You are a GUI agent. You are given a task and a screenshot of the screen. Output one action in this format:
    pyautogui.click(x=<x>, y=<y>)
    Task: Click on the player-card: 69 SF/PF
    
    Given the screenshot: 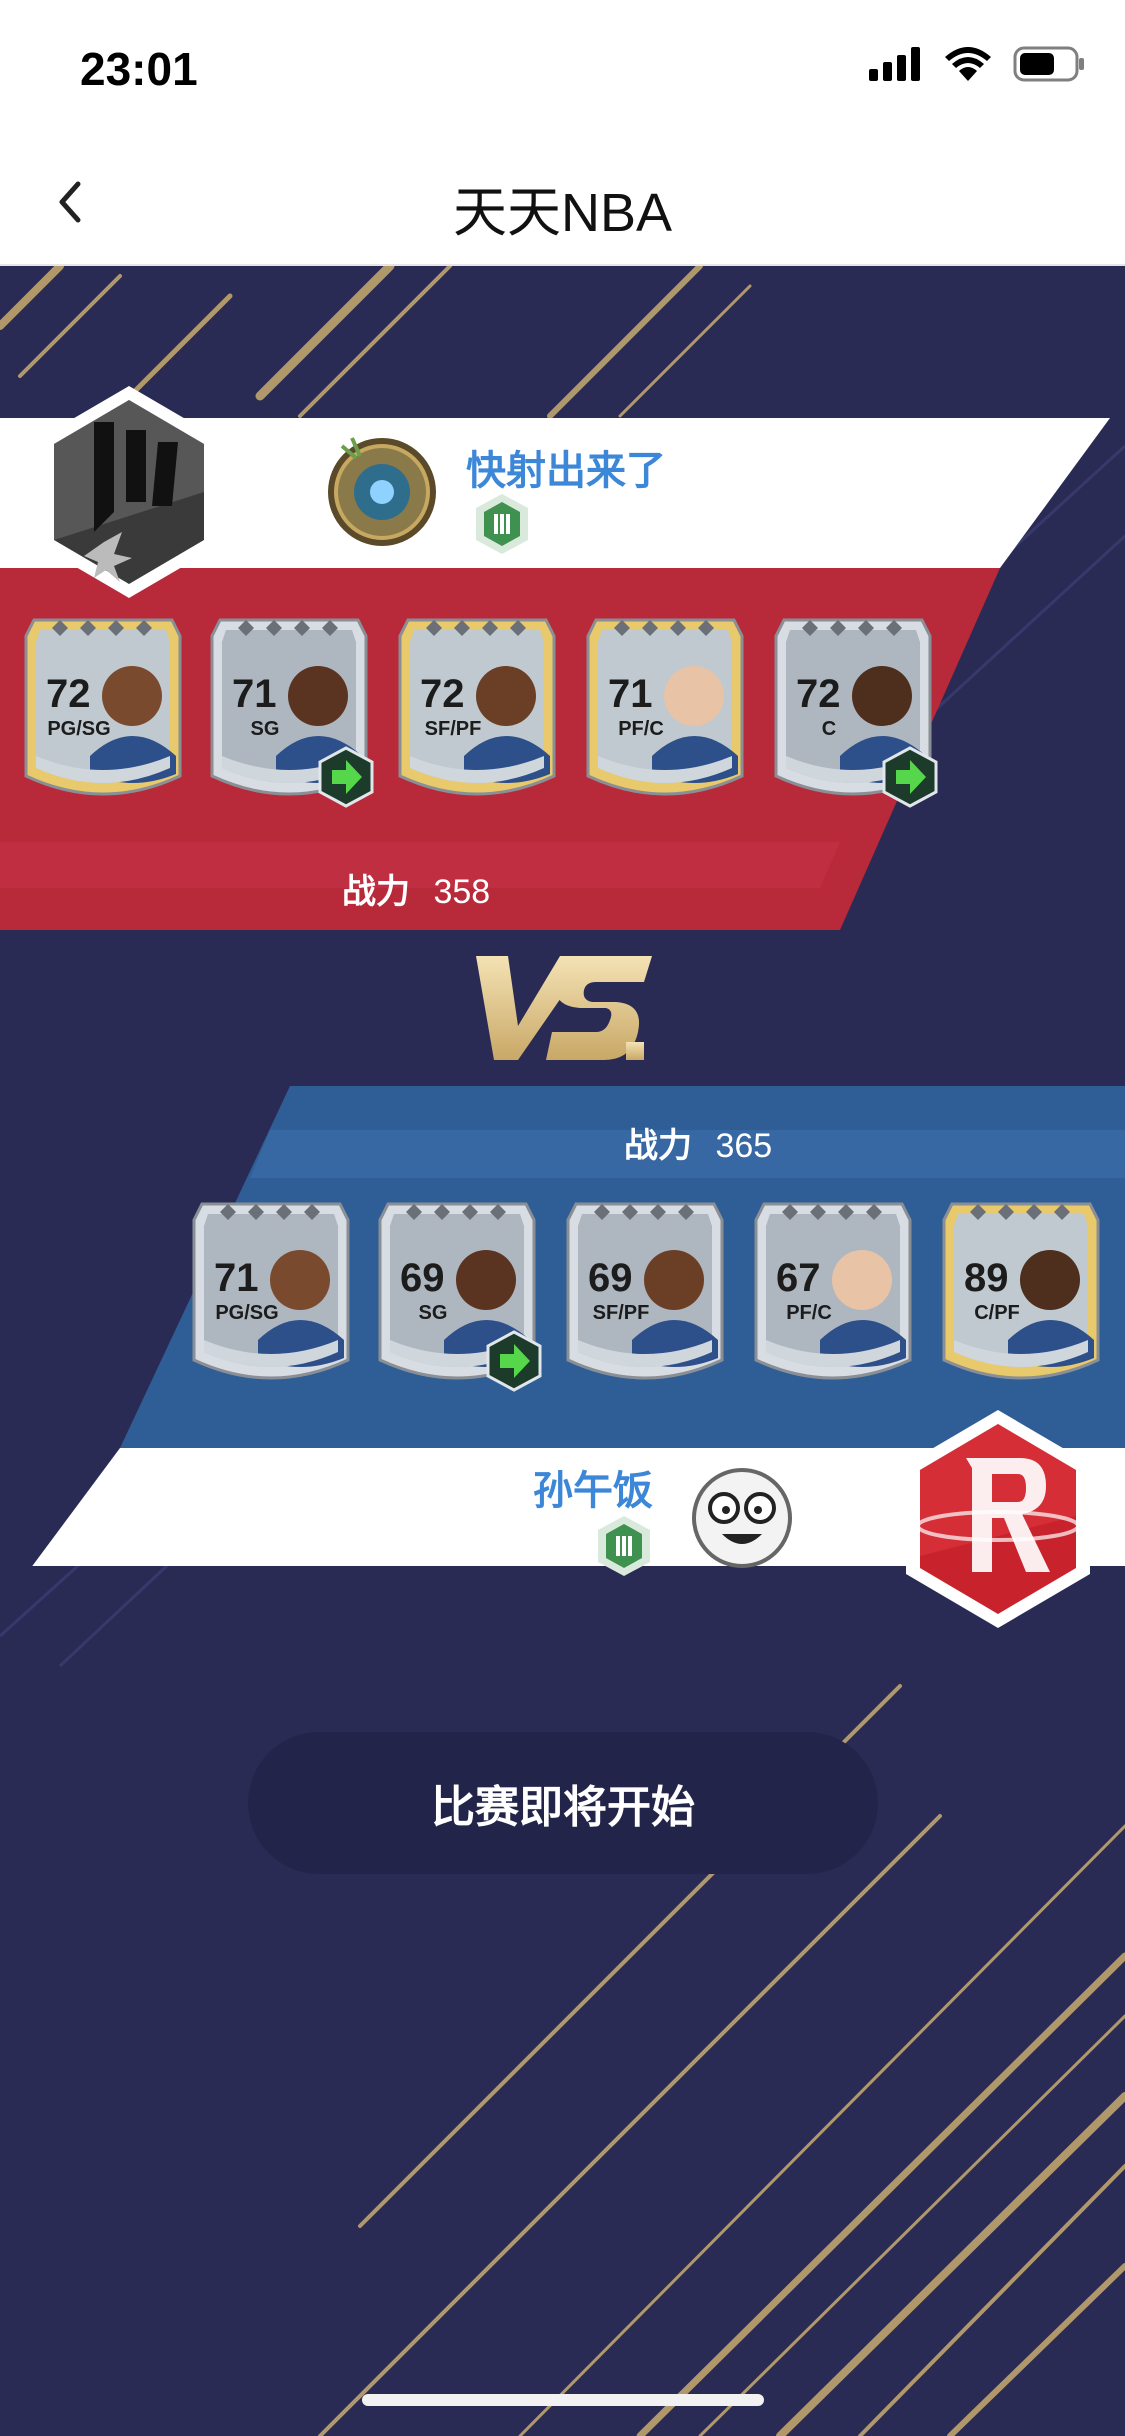 What is the action you would take?
    pyautogui.click(x=645, y=1295)
    